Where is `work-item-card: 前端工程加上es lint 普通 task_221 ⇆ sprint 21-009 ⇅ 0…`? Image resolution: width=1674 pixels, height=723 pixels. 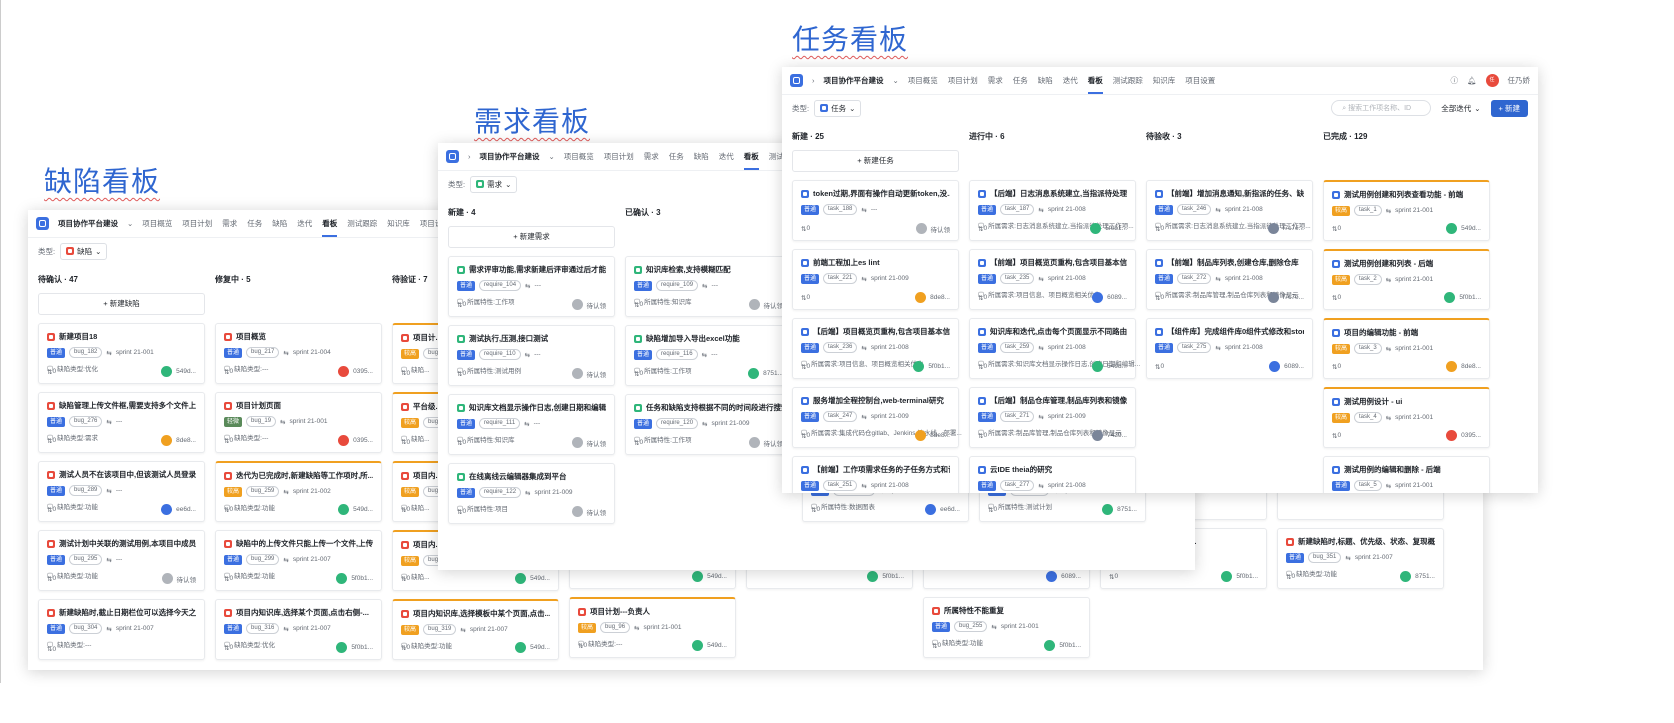 work-item-card: 前端工程加上es lint 普通 task_221 ⇆ sprint 21-009 ⇅ 0… is located at coordinates (875, 279).